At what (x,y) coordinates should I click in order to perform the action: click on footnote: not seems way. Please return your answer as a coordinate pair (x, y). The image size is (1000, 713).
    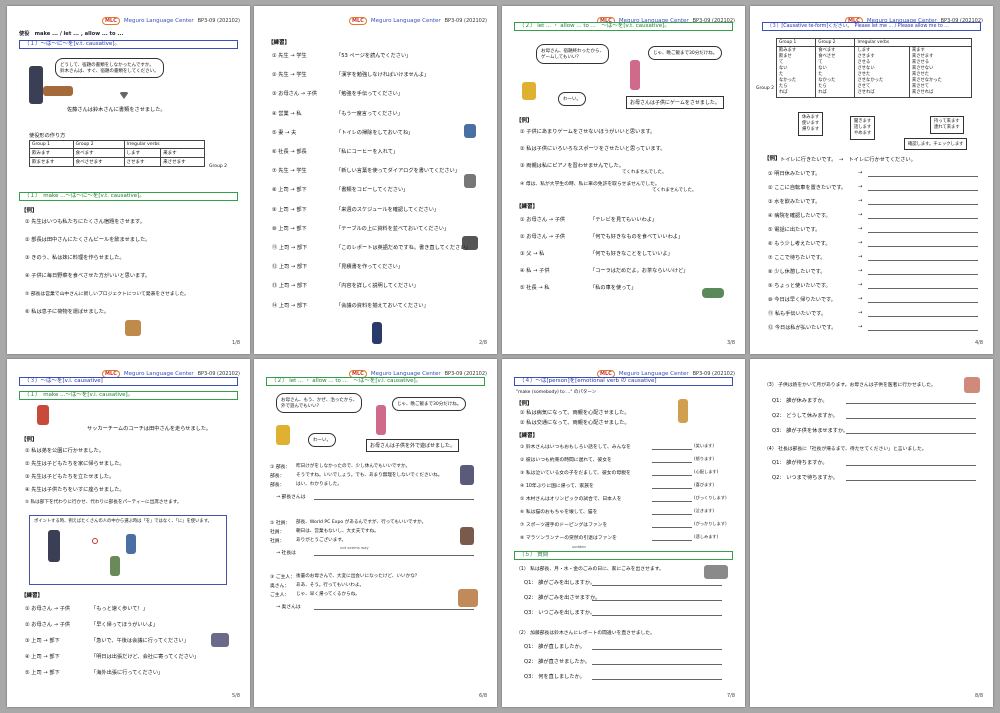
    Looking at the image, I should click on (354, 547).